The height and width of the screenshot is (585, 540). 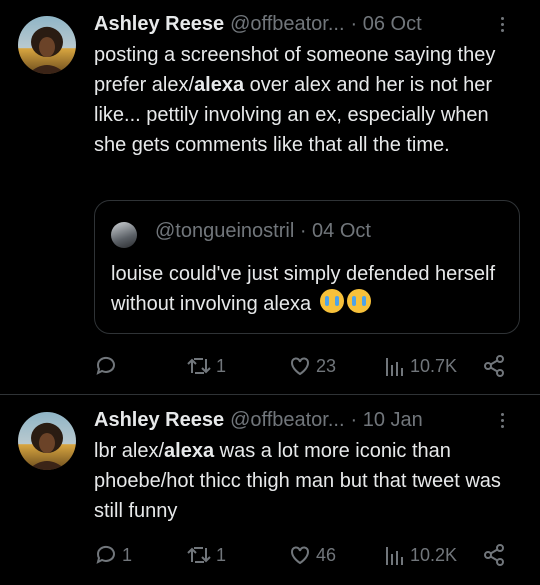 What do you see at coordinates (225, 231) in the screenshot?
I see `quoted-handle: @tongueinostril` at bounding box center [225, 231].